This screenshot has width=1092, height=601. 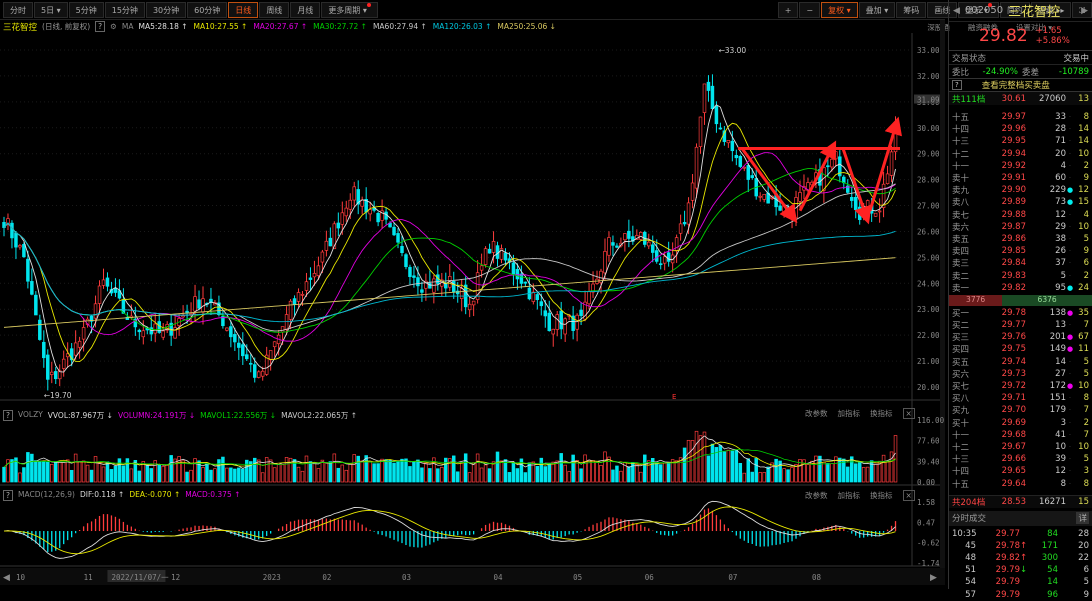 I want to click on level-volume: 41, so click(x=1060, y=434).